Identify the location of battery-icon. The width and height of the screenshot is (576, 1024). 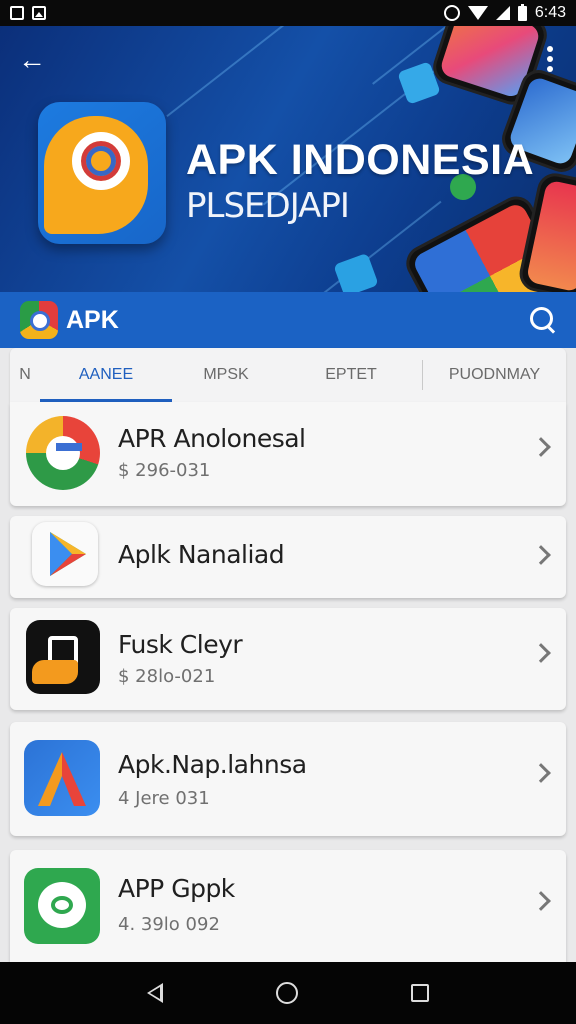
(522, 12).